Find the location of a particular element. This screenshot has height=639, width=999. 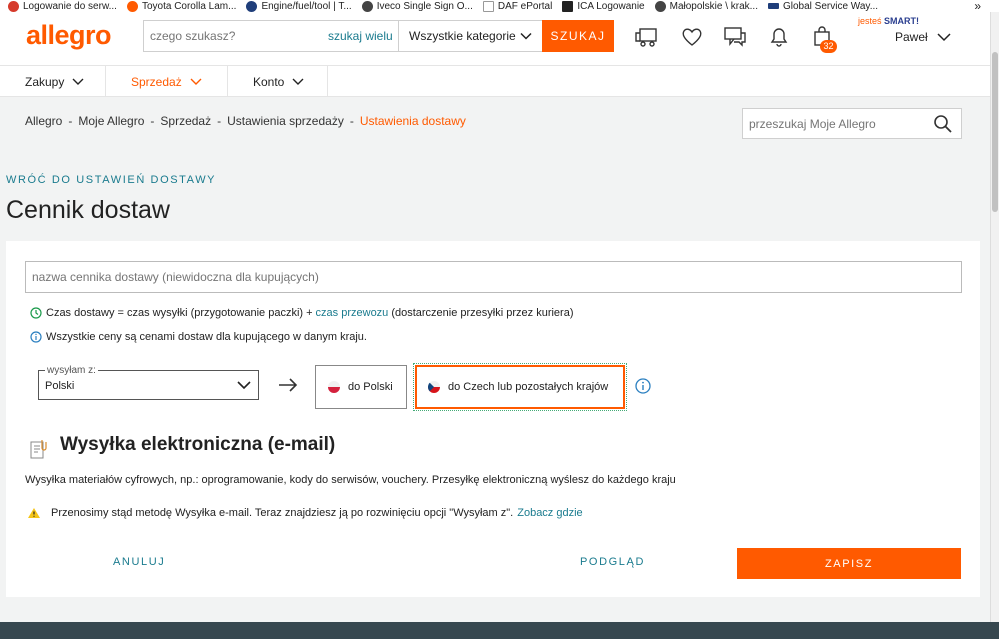

save-button: ZAPISZ is located at coordinates (849, 563).